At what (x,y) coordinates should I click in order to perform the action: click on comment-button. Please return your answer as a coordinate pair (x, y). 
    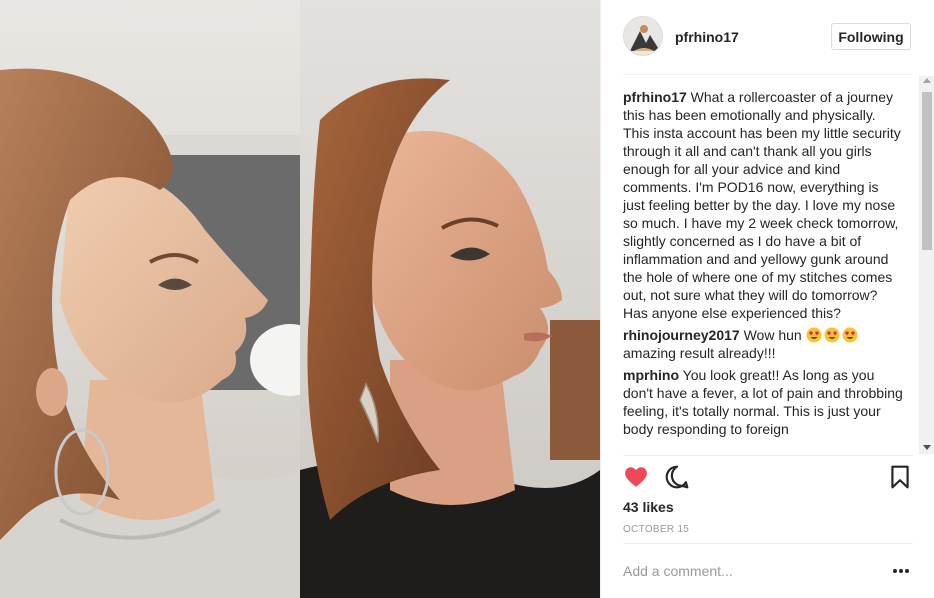
    Looking at the image, I should click on (678, 478).